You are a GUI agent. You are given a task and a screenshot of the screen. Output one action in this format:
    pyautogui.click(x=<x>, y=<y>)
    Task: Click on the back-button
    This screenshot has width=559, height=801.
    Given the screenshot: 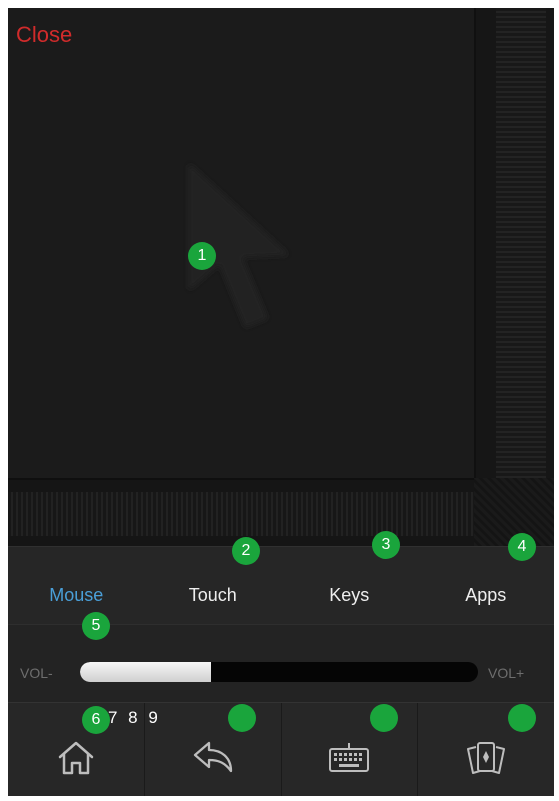 What is the action you would take?
    pyautogui.click(x=213, y=749)
    